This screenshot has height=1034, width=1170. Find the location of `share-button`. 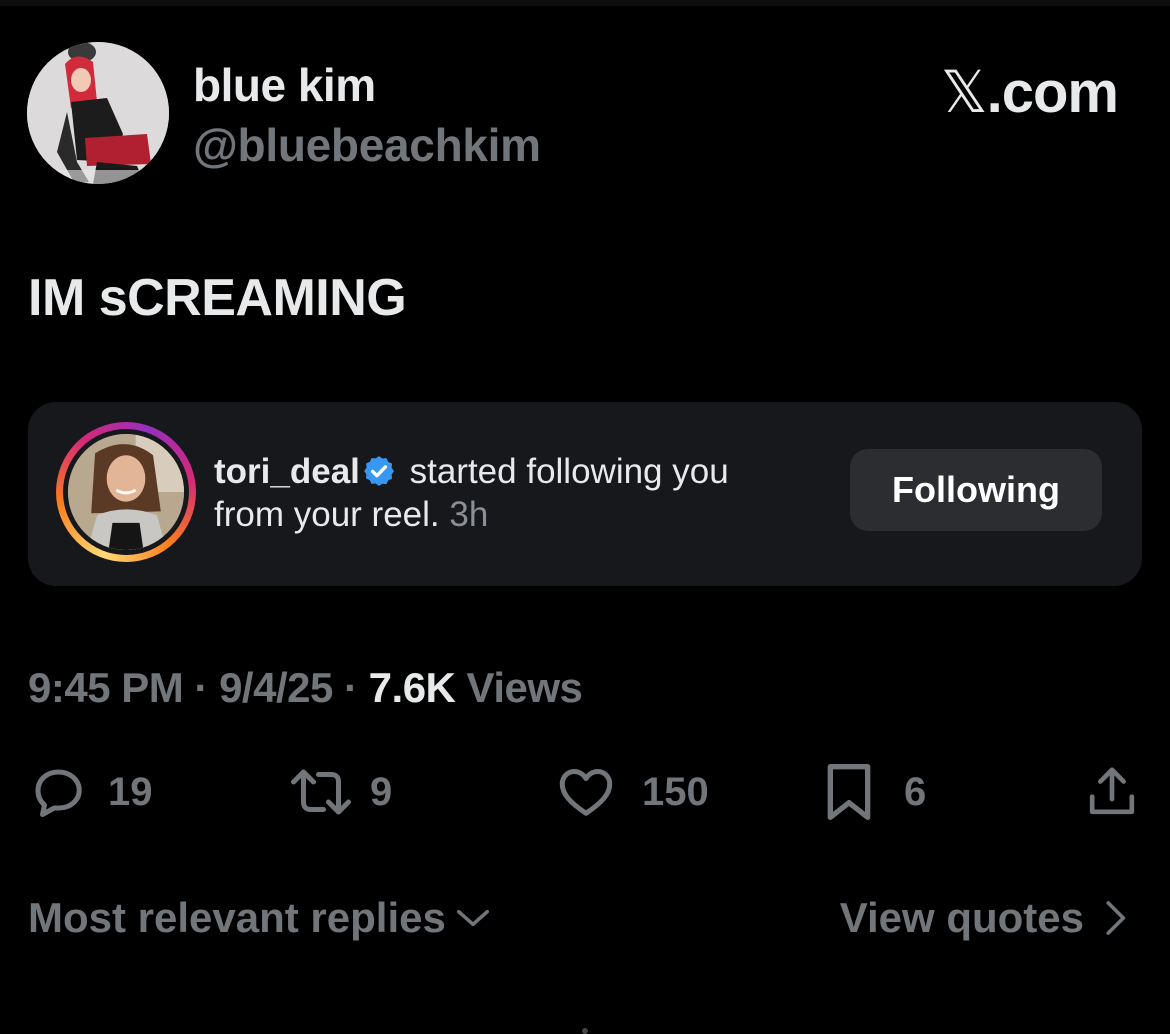

share-button is located at coordinates (1112, 792).